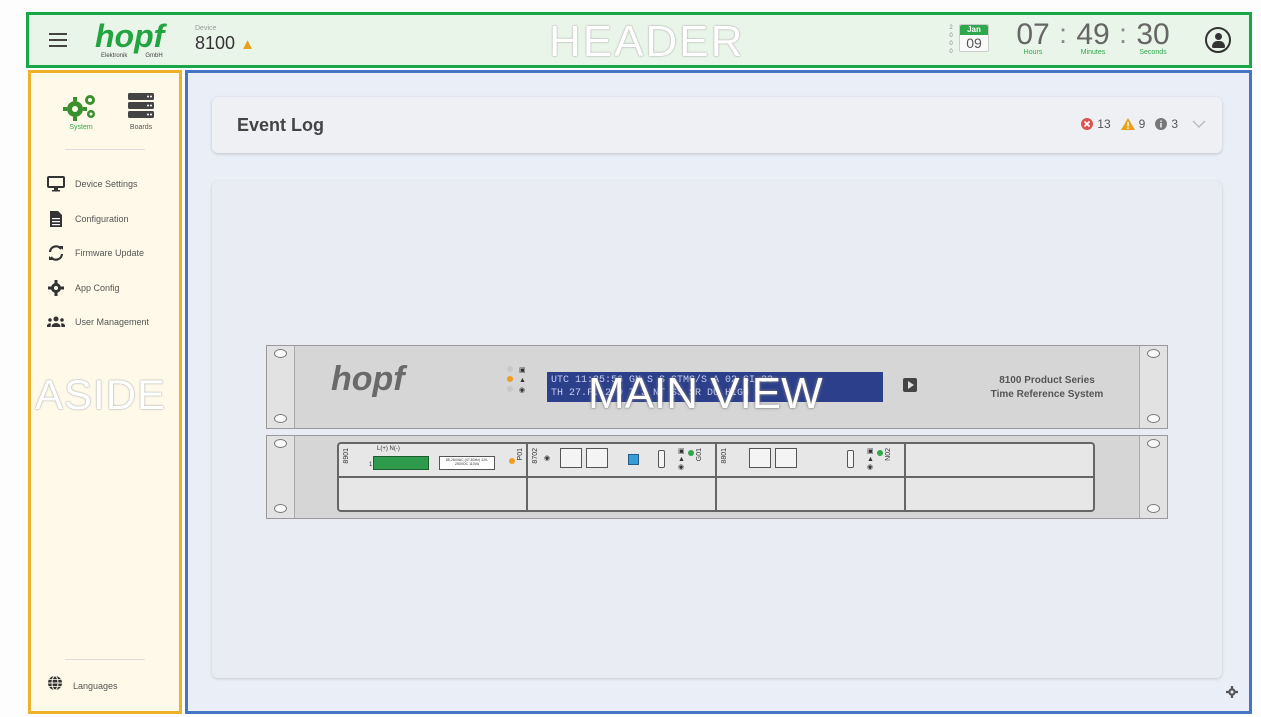  I want to click on status-leds, so click(510, 381).